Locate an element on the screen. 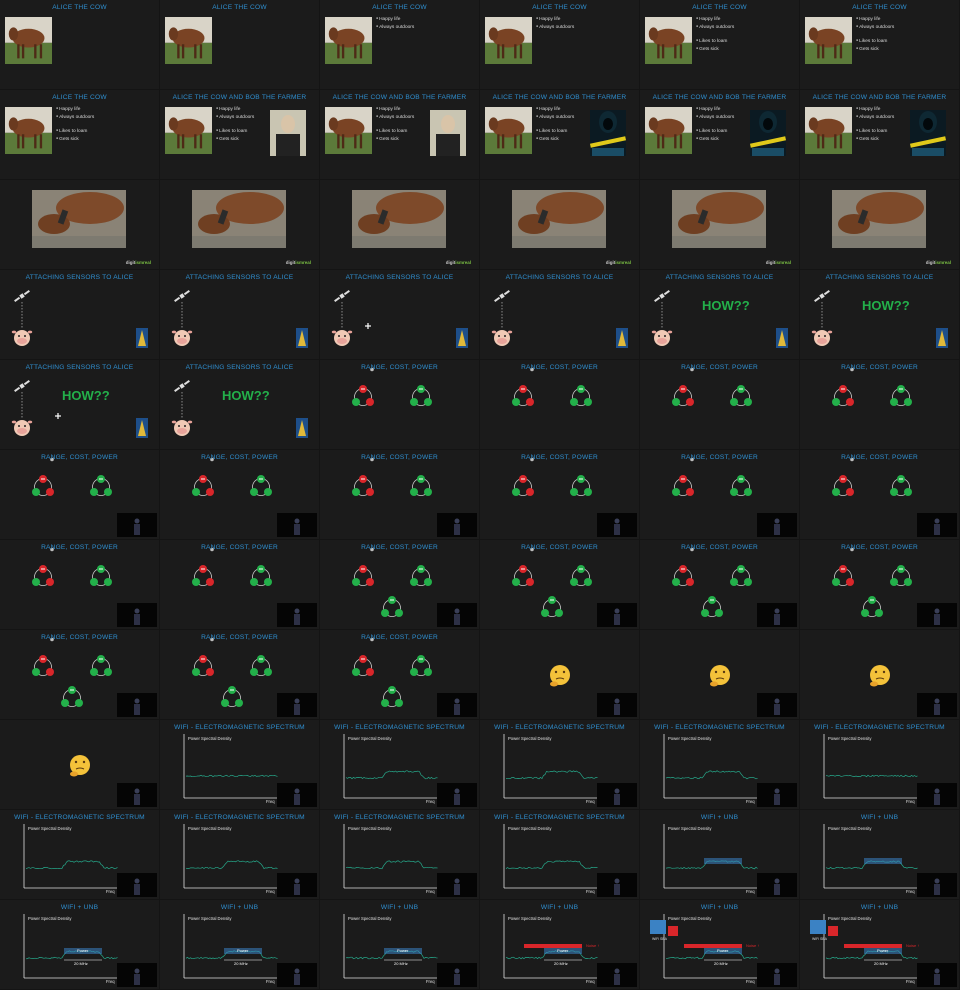  slide-title: RANGE, COST, POWER is located at coordinates (559, 367).